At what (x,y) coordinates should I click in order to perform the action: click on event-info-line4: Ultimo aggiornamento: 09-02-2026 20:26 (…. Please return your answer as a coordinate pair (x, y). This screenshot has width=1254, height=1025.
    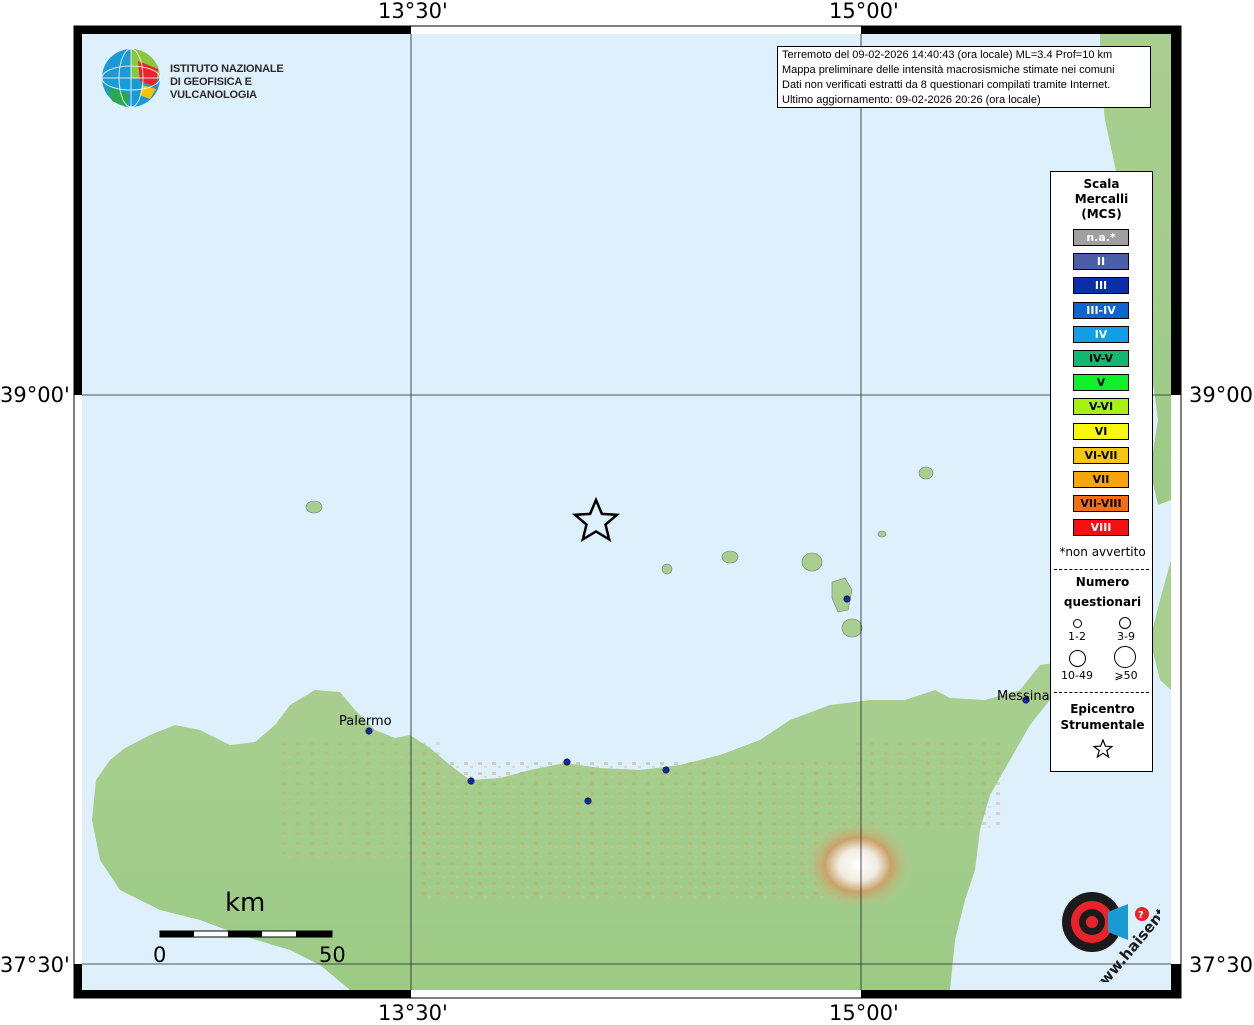
    Looking at the image, I should click on (911, 100).